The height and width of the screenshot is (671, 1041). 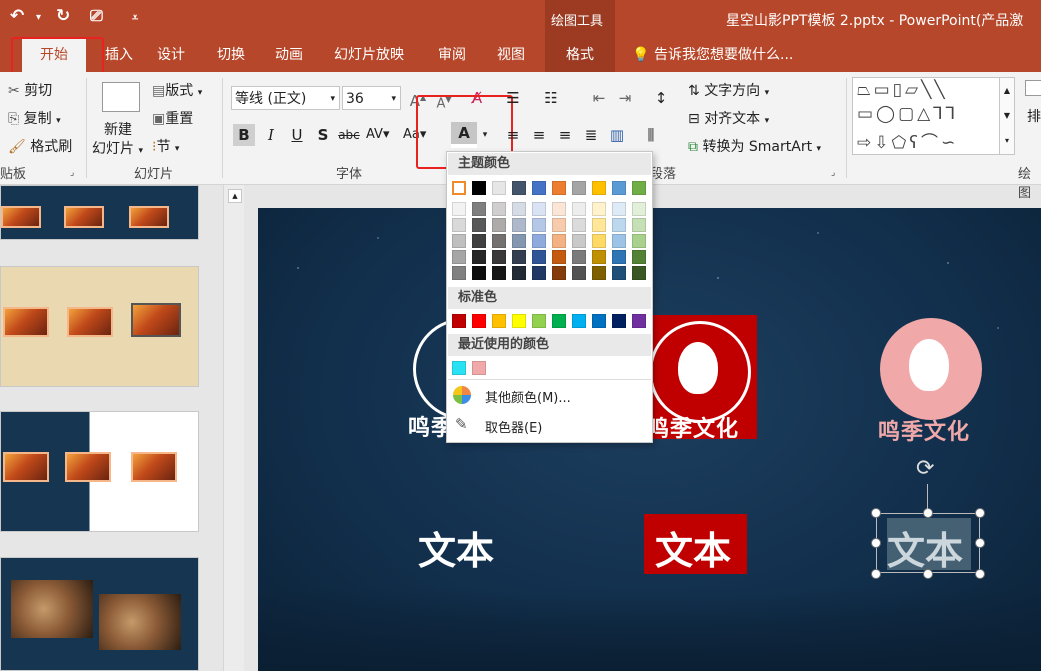 I want to click on new-slide-label: 新建, so click(x=118, y=129).